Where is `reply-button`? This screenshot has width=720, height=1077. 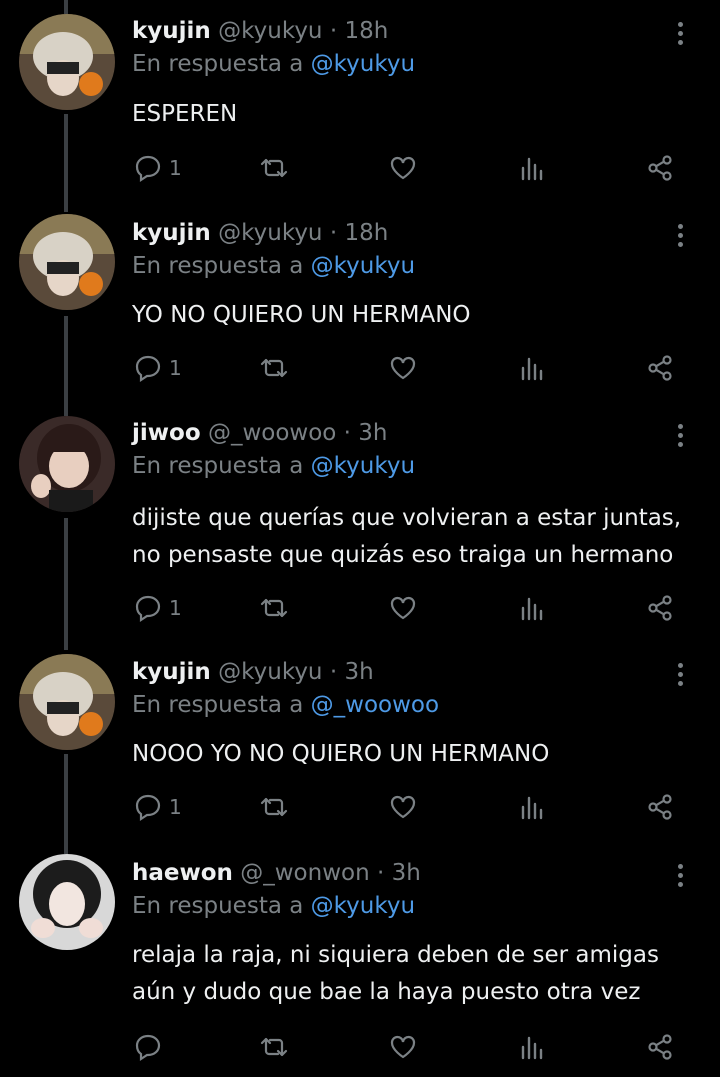
reply-button is located at coordinates (151, 1047).